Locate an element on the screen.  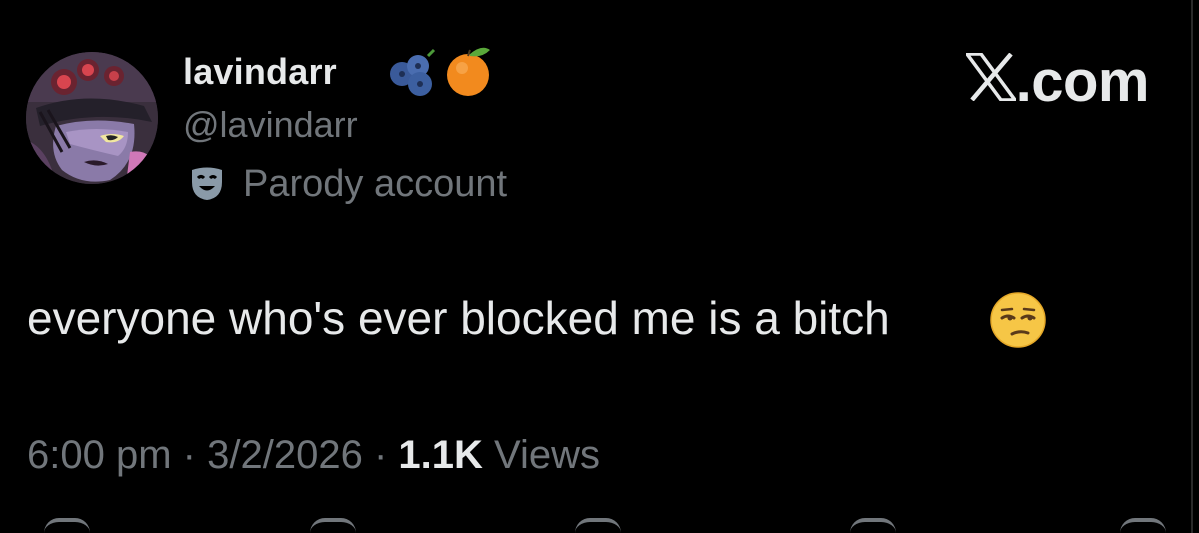
blueberries-emoji is located at coordinates (413, 72).